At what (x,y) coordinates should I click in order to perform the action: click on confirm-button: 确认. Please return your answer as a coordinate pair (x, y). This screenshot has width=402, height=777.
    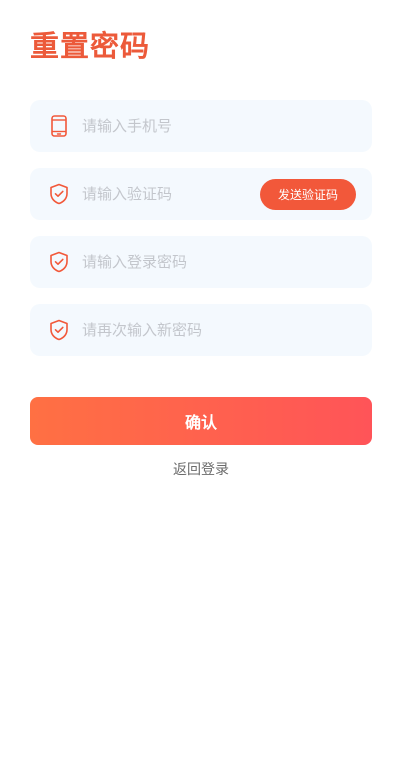
    Looking at the image, I should click on (201, 421).